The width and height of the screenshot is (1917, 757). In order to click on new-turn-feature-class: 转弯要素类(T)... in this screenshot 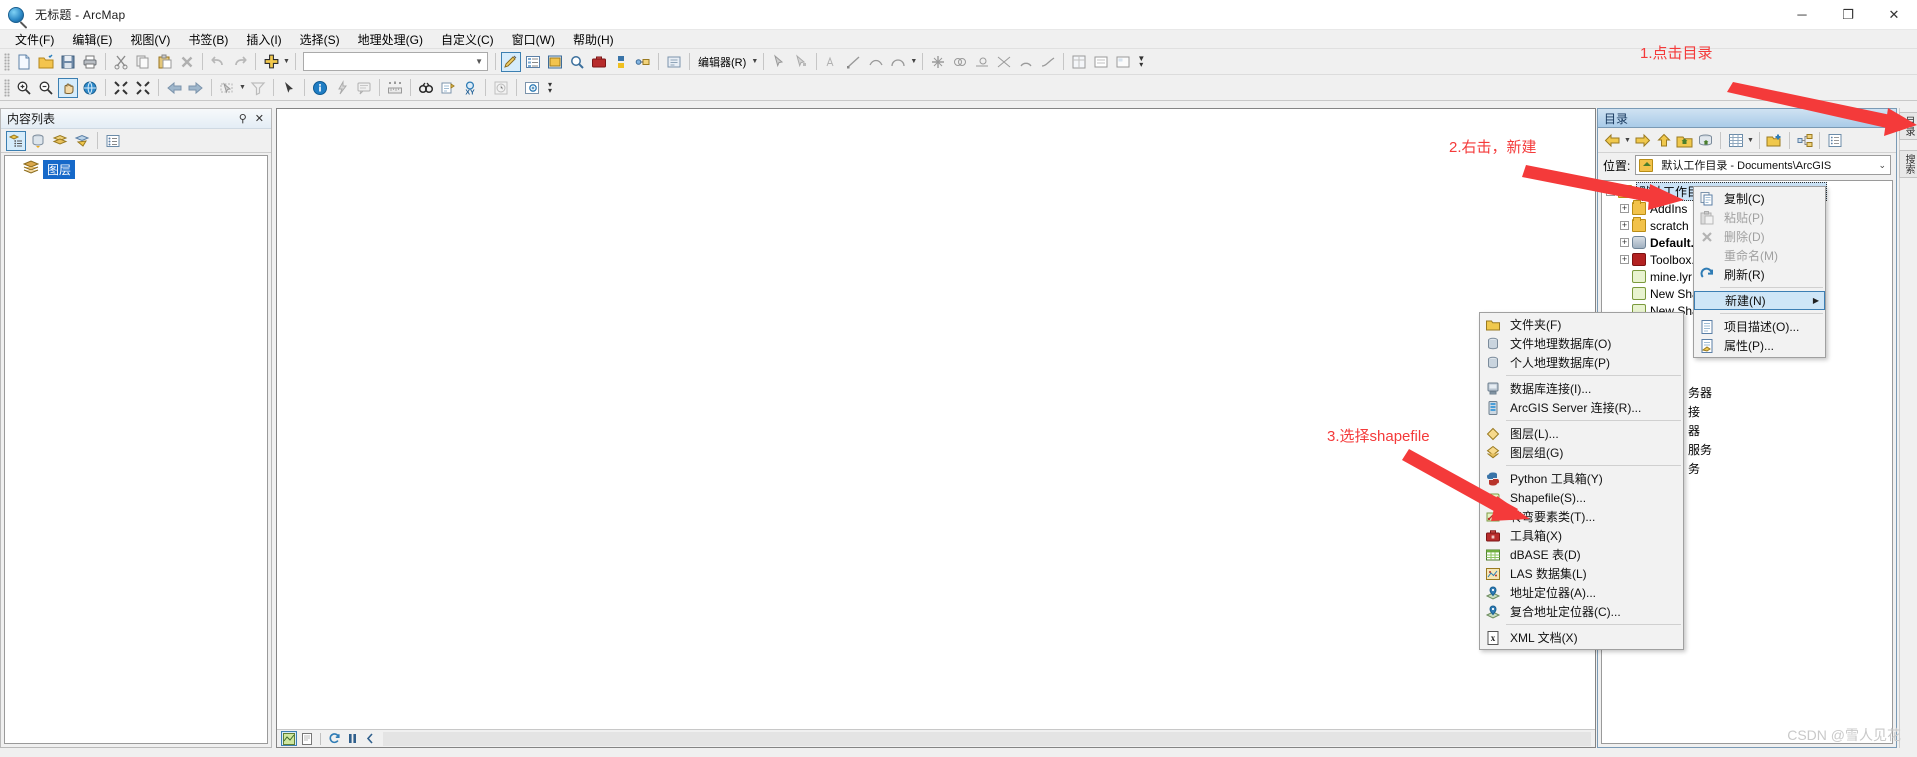, I will do `click(1581, 516)`.